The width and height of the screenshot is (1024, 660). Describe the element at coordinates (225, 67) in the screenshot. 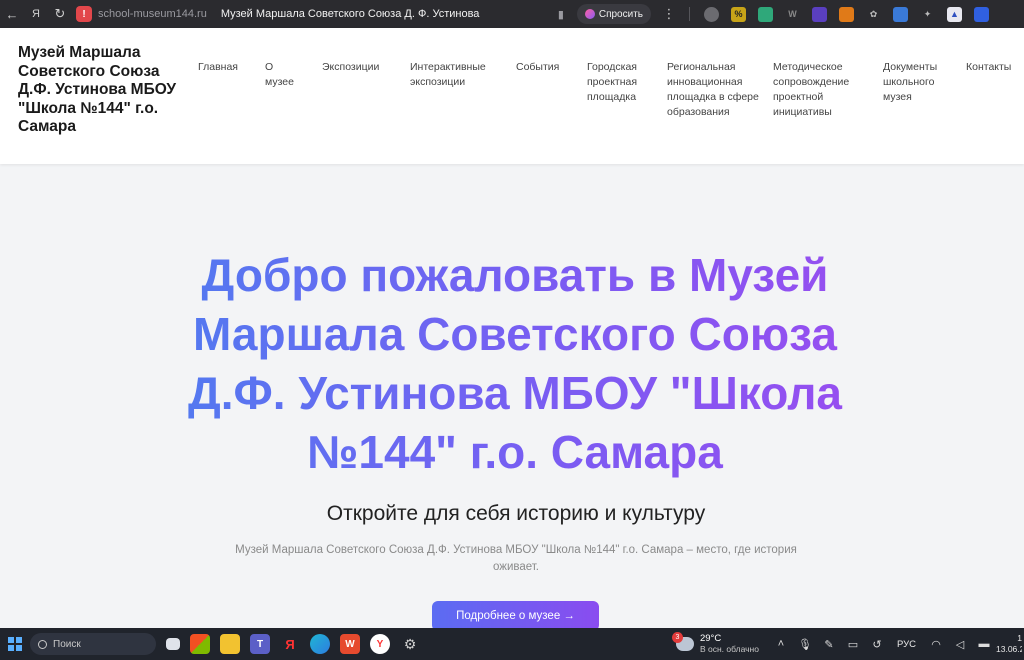

I see `nav-home: Главная` at that location.